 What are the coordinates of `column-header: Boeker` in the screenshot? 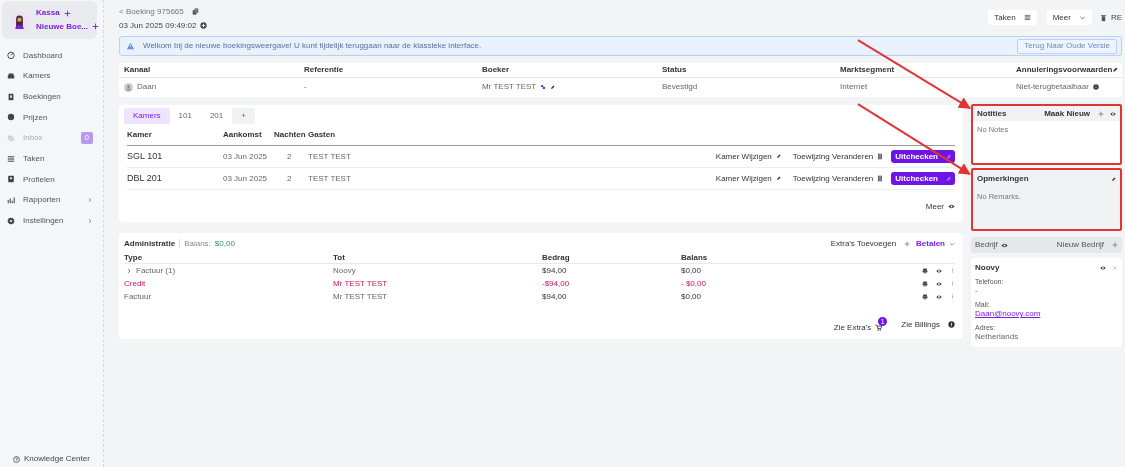 It's located at (496, 70).